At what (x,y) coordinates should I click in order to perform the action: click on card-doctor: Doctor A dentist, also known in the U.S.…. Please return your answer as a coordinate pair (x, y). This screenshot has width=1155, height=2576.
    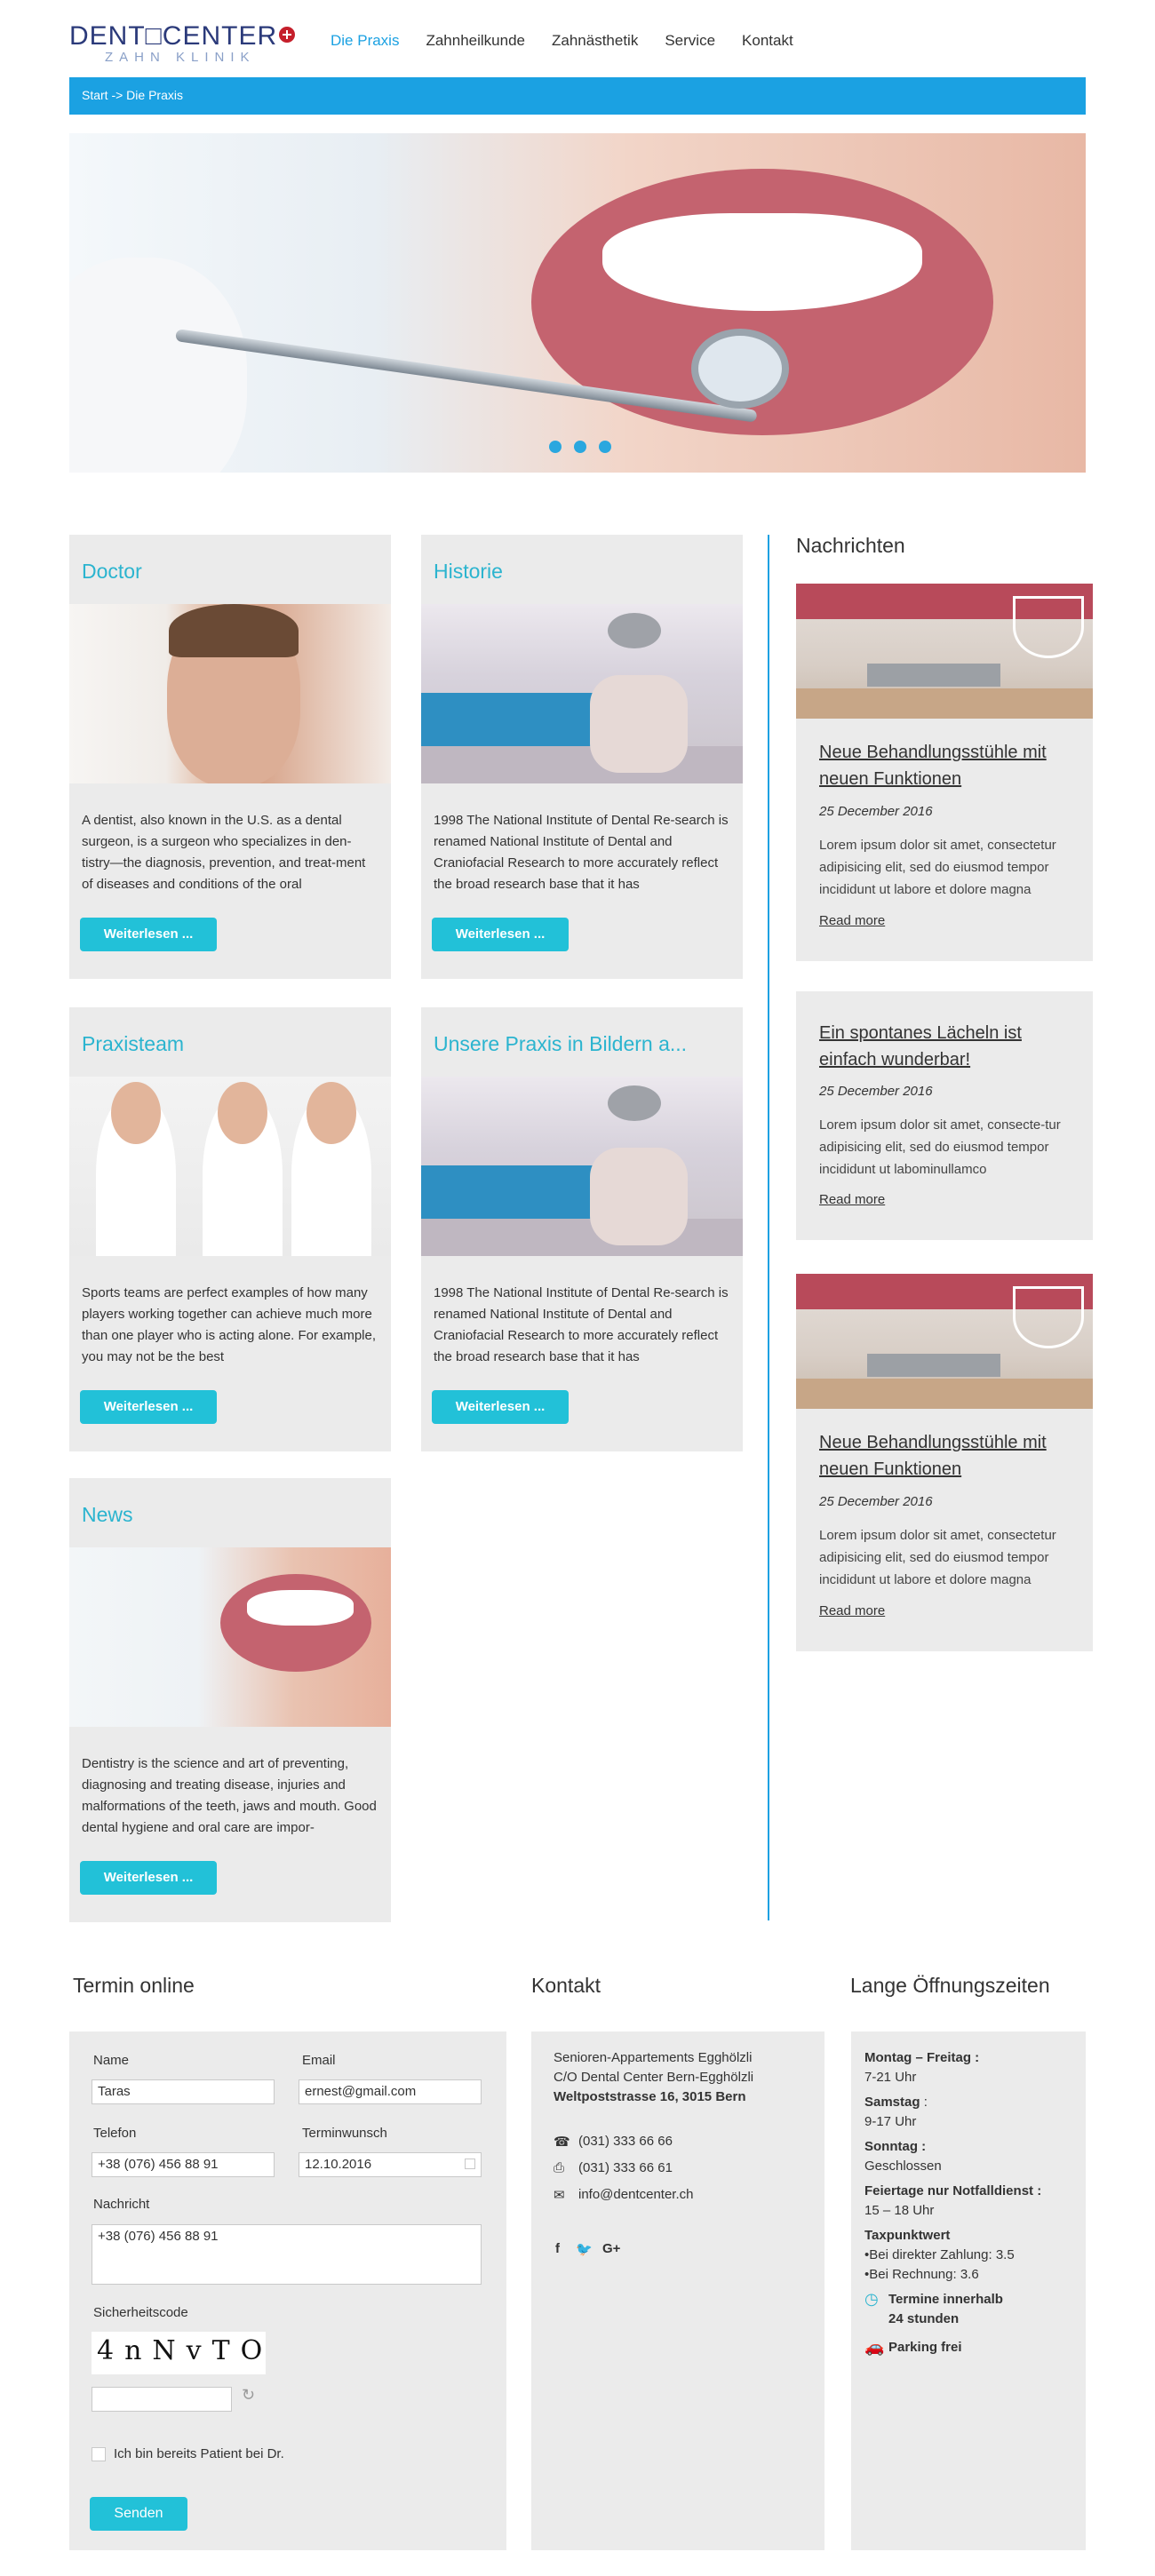
    Looking at the image, I should click on (230, 757).